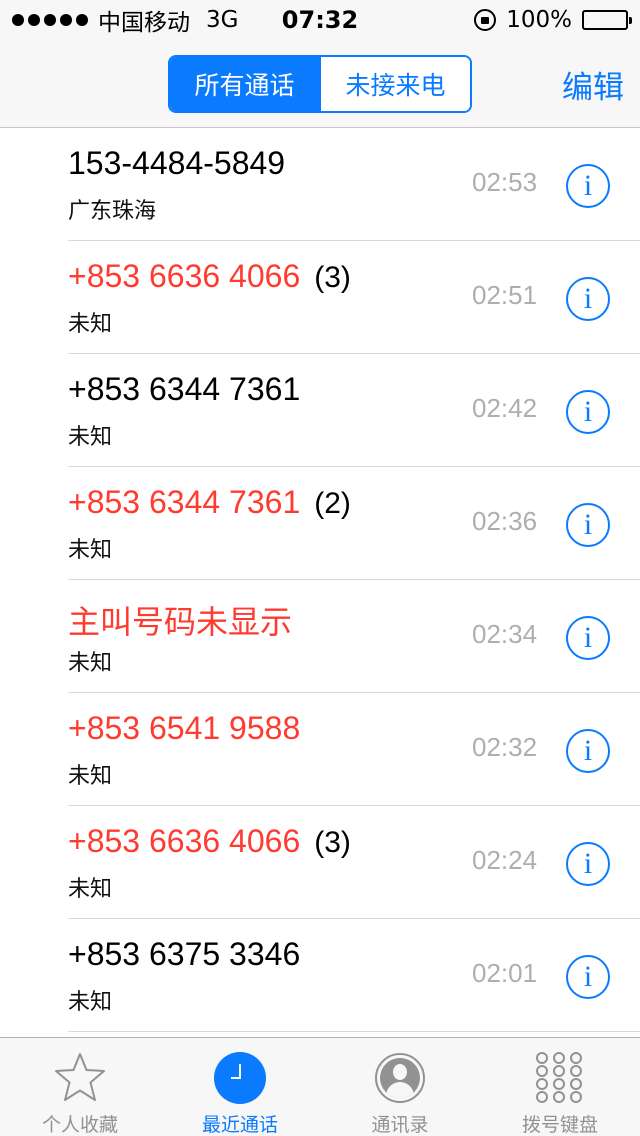 The height and width of the screenshot is (1136, 640). Describe the element at coordinates (320, 749) in the screenshot. I see `call-row: +853 6541 9588 未知 02:32 i` at that location.